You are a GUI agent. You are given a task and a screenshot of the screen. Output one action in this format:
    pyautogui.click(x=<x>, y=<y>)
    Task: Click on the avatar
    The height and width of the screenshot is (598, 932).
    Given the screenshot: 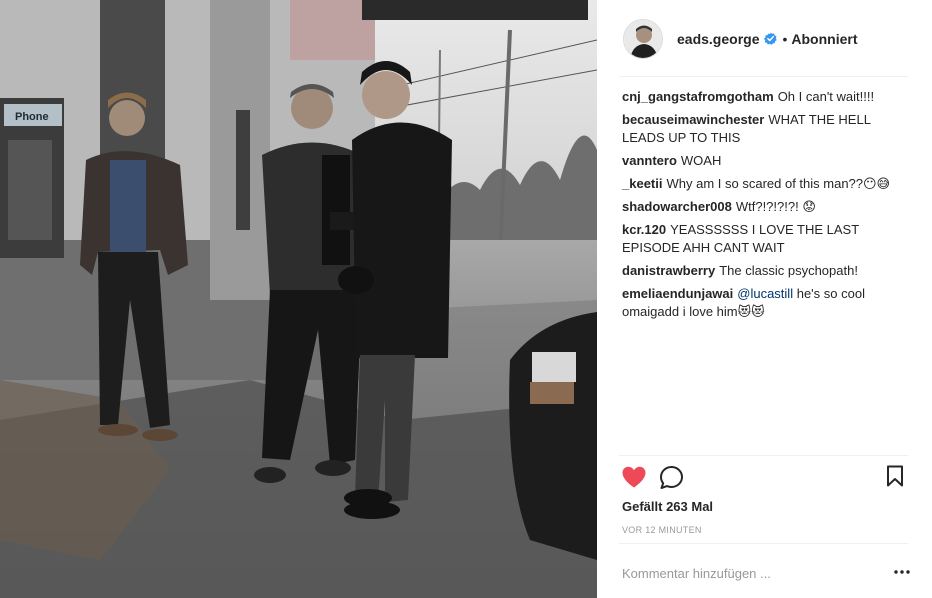 What is the action you would take?
    pyautogui.click(x=643, y=38)
    